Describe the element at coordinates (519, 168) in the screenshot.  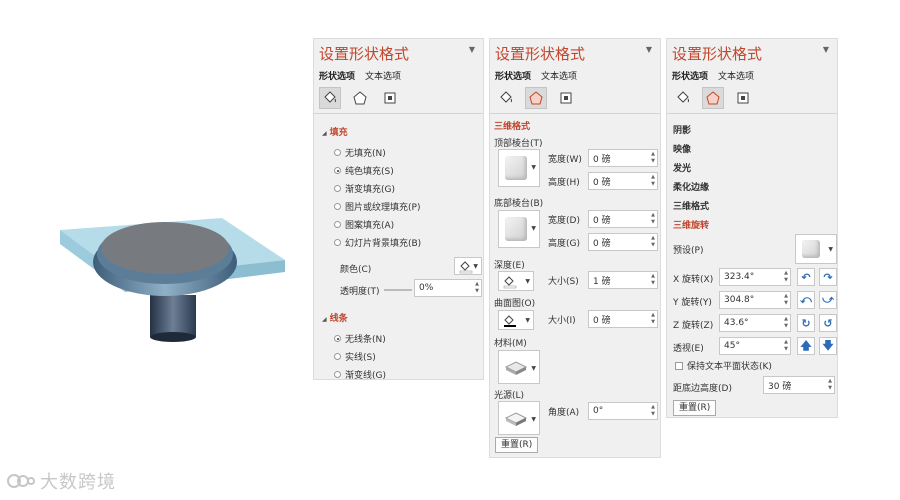
I see `top-bevel-picker: ▼` at that location.